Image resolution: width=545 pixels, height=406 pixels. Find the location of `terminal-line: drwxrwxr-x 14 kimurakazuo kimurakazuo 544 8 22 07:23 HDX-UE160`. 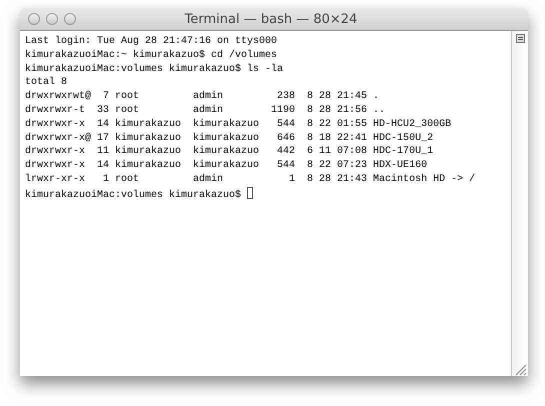

terminal-line: drwxrwxr-x 14 kimurakazuo kimurakazuo 544 8 22 07:23 HDX-UE160 is located at coordinates (226, 166).